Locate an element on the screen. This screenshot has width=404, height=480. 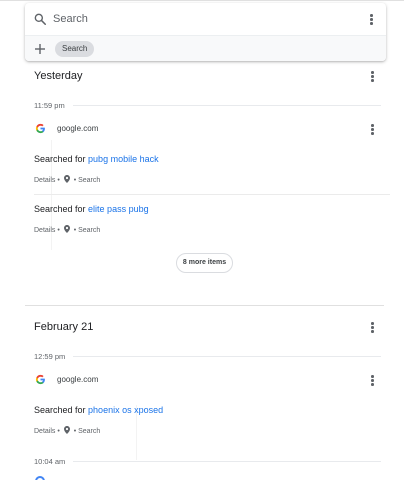
search-input is located at coordinates (203, 19).